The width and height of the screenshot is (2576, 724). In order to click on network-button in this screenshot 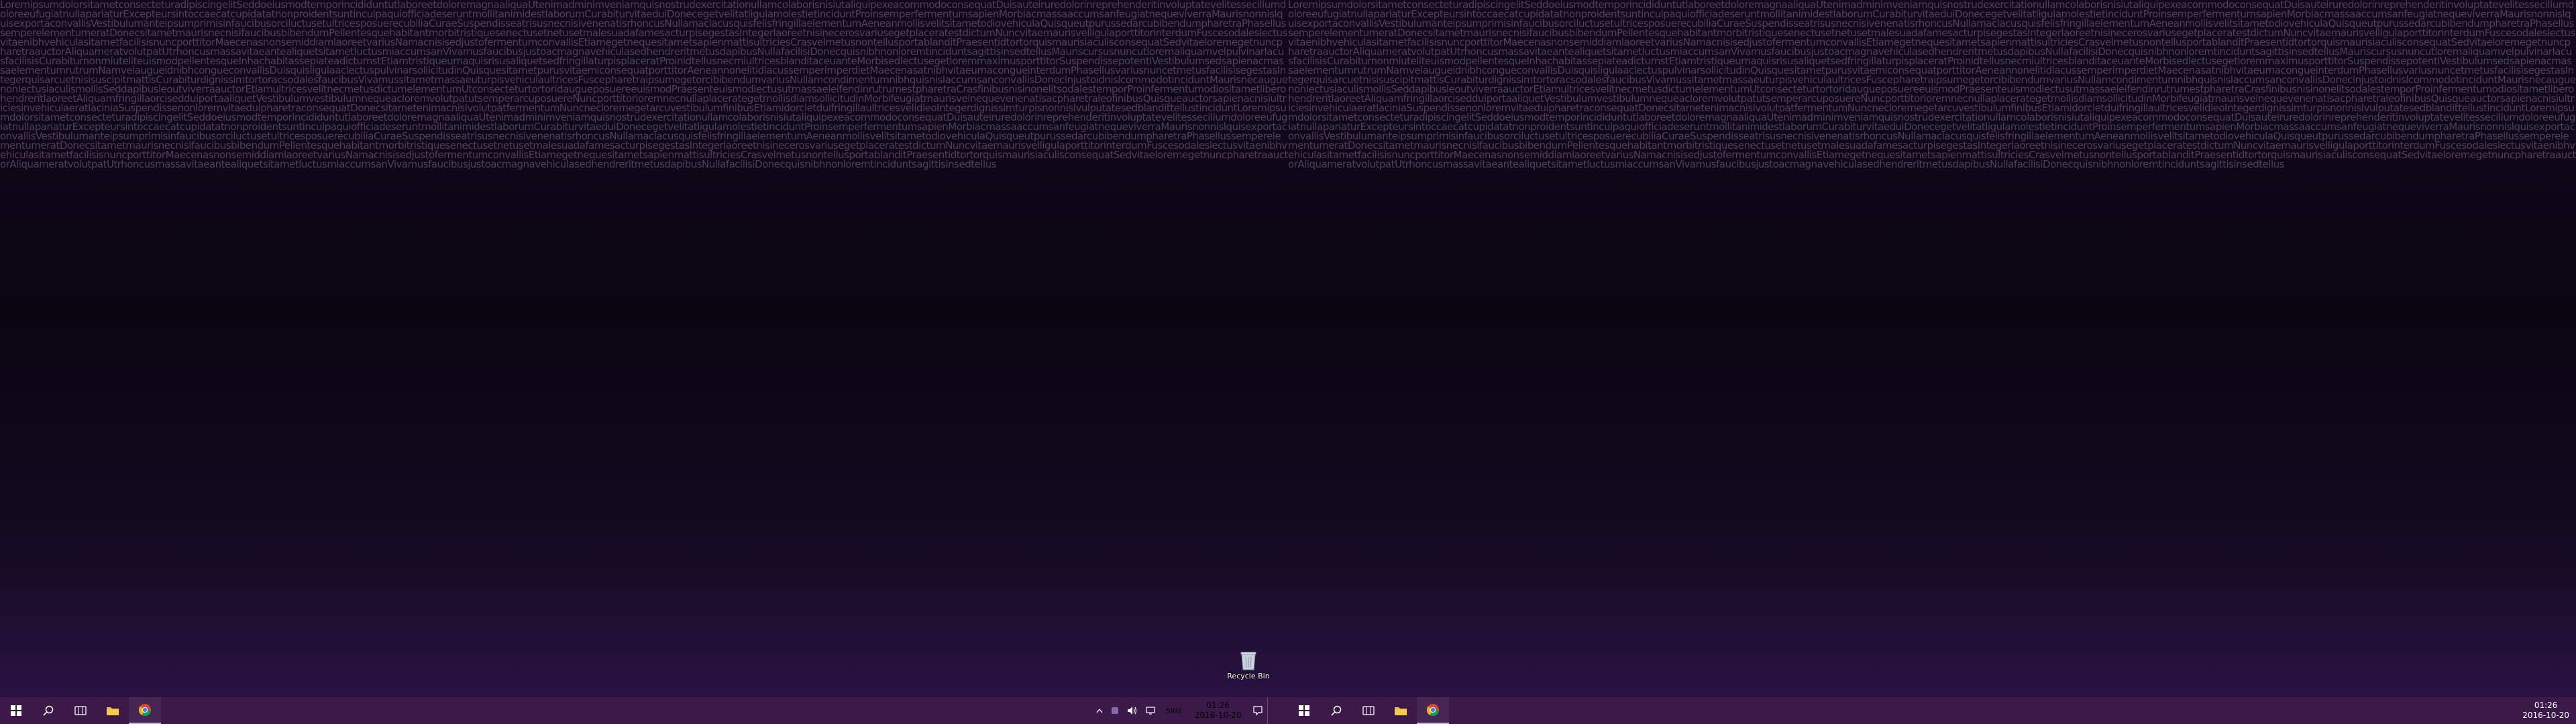, I will do `click(1151, 710)`.